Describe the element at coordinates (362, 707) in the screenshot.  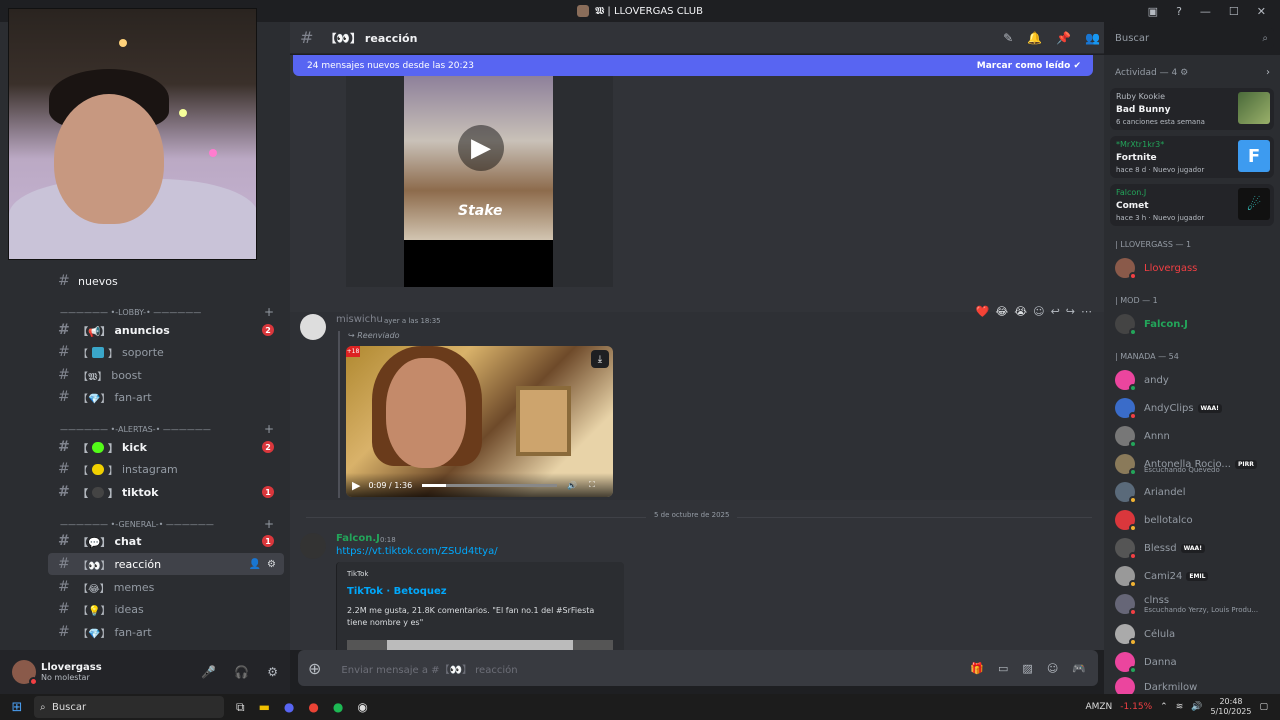
I see `obs-icon: ◉` at that location.